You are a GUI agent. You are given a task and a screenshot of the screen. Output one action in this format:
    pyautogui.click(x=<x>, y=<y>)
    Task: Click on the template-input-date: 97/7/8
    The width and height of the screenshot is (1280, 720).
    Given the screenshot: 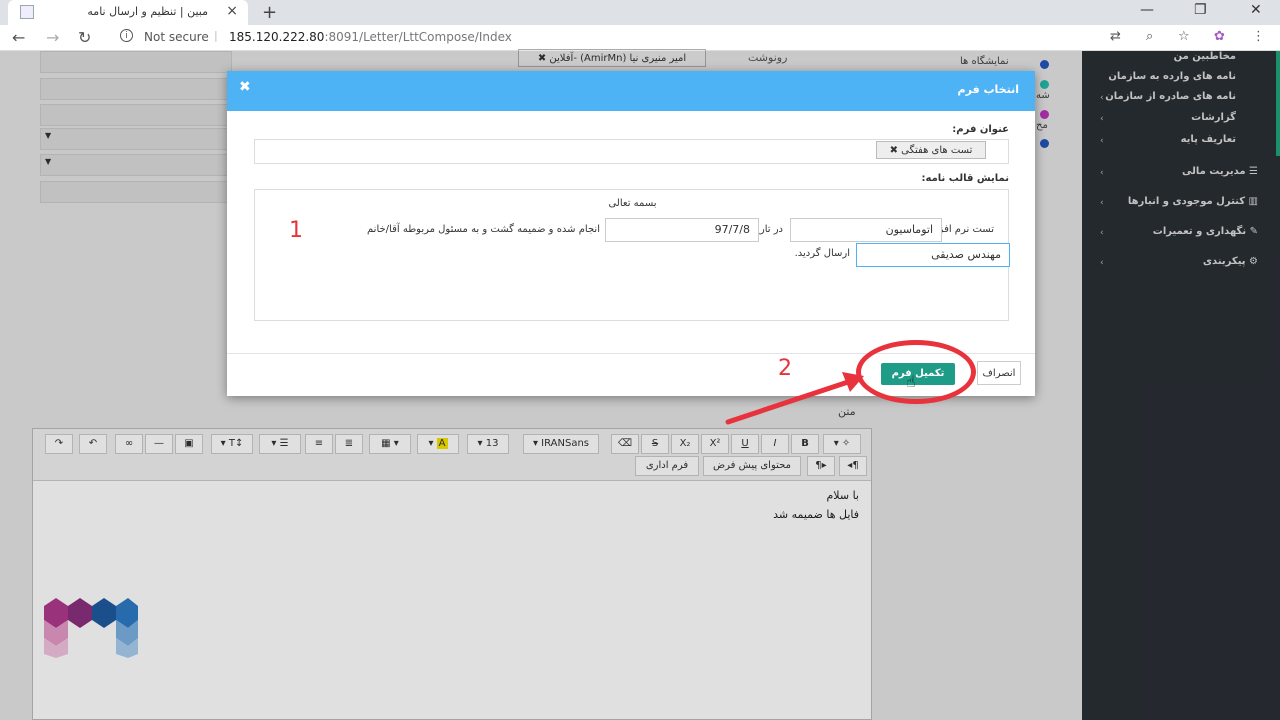 What is the action you would take?
    pyautogui.click(x=682, y=230)
    